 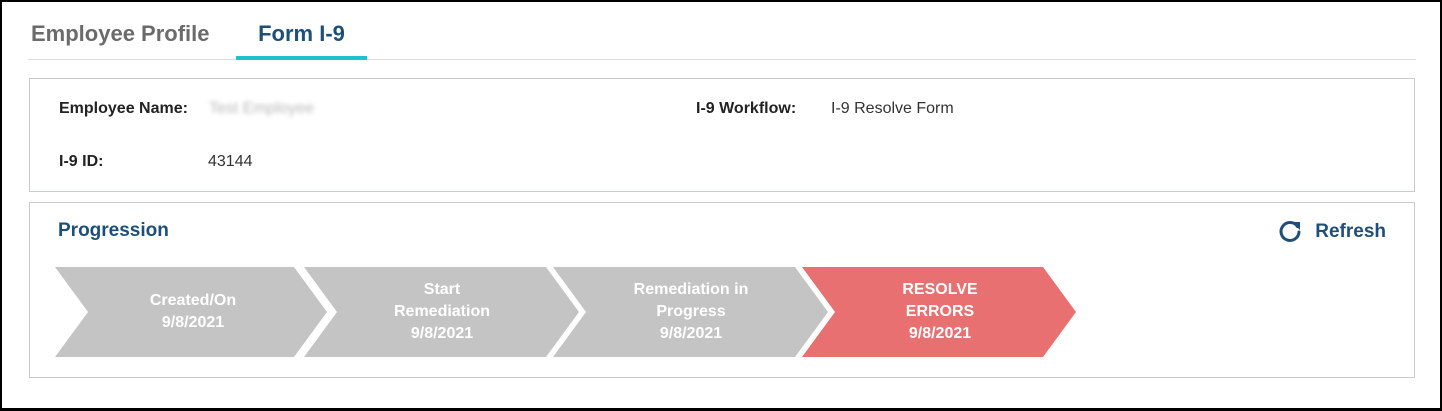 What do you see at coordinates (193, 300) in the screenshot?
I see `step-label-line: Created/On` at bounding box center [193, 300].